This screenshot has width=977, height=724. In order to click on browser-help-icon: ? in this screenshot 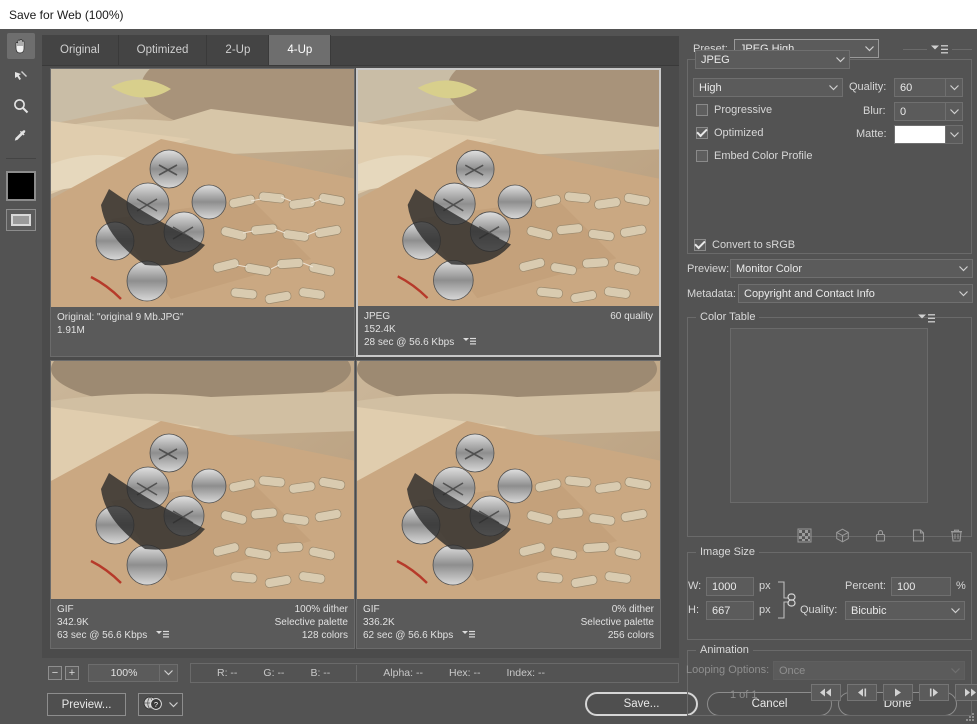, I will do `click(153, 704)`.